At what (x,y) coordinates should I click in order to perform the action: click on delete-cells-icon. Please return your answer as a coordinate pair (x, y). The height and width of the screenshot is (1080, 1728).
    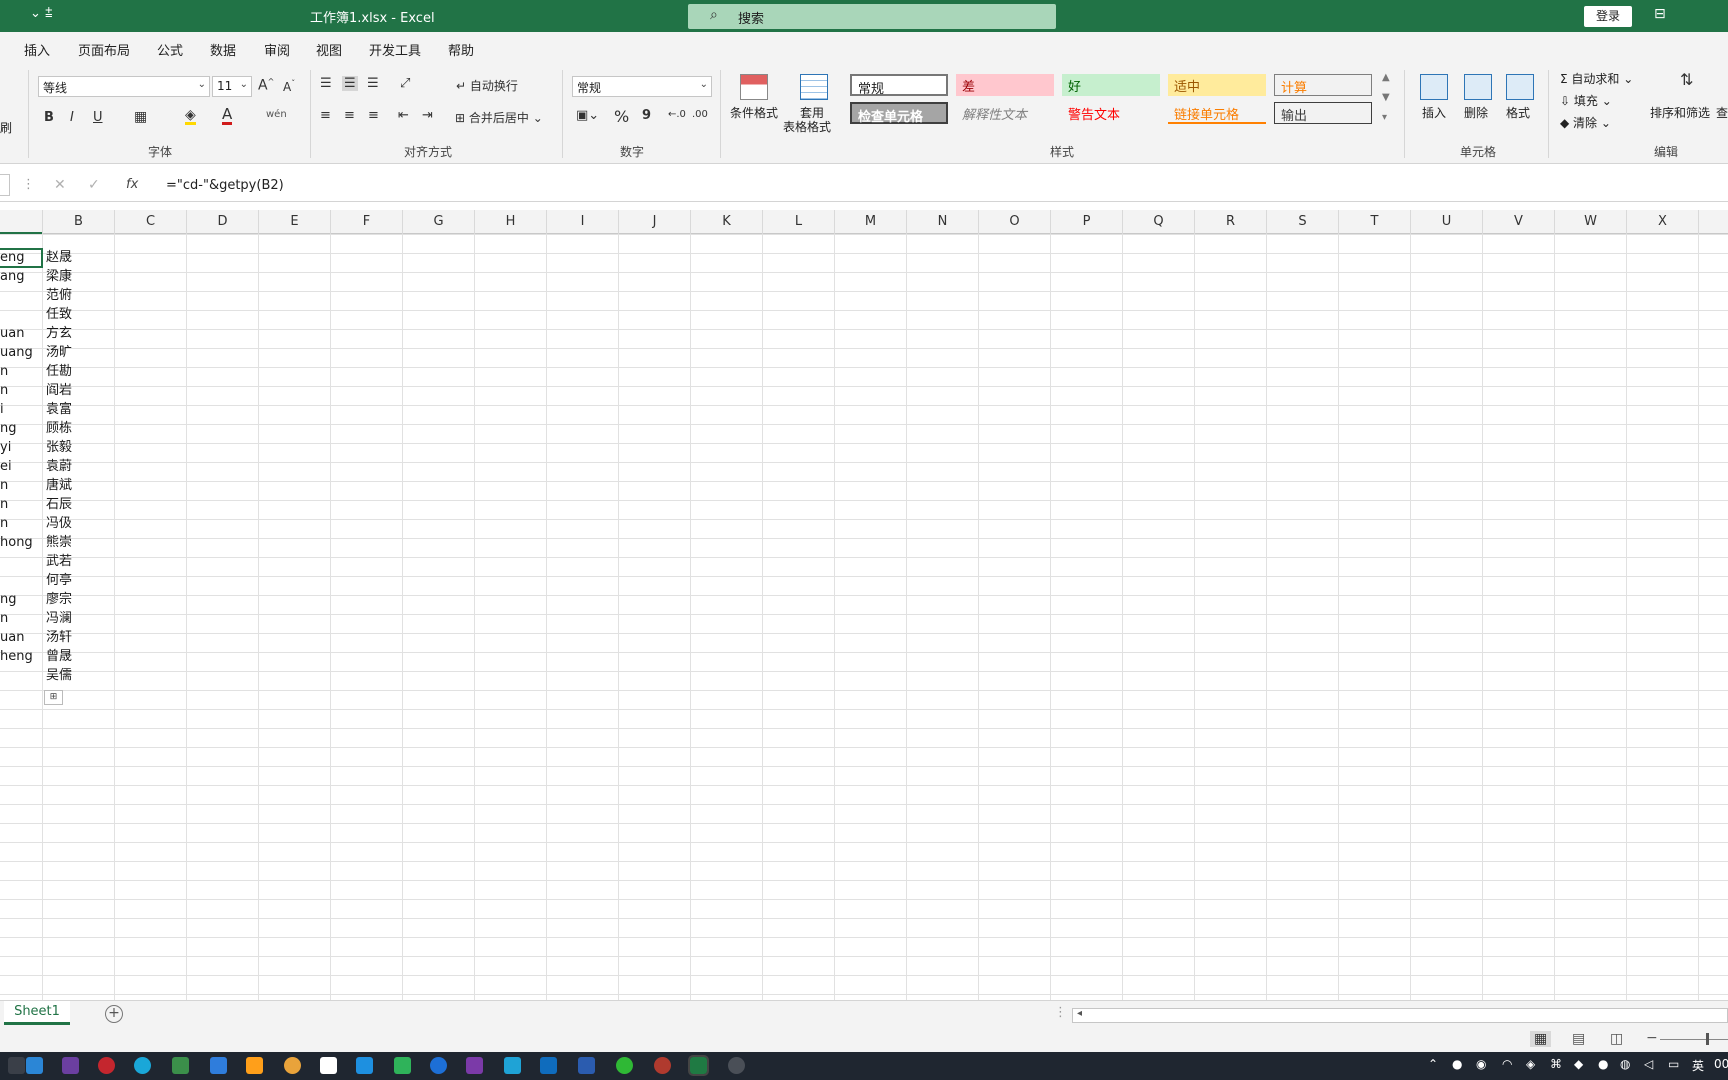
    Looking at the image, I should click on (1478, 87).